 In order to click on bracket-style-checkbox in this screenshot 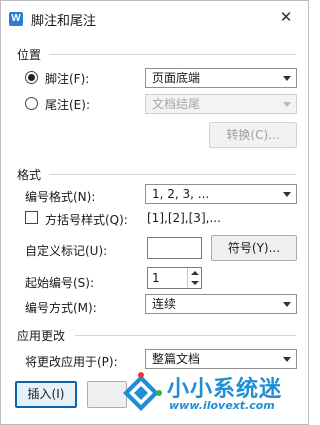, I will do `click(31, 217)`.